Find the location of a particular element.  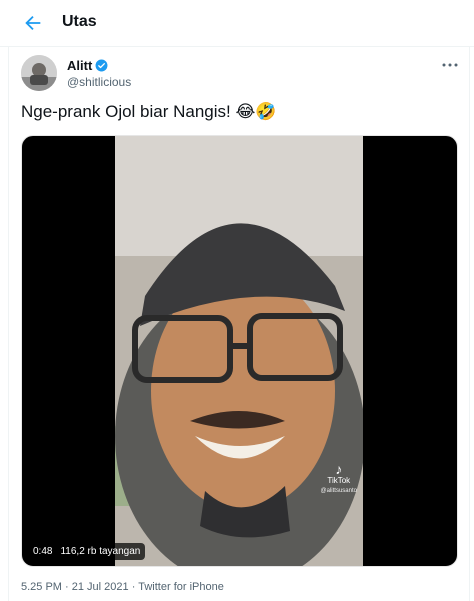

page-title: Utas is located at coordinates (79, 21).